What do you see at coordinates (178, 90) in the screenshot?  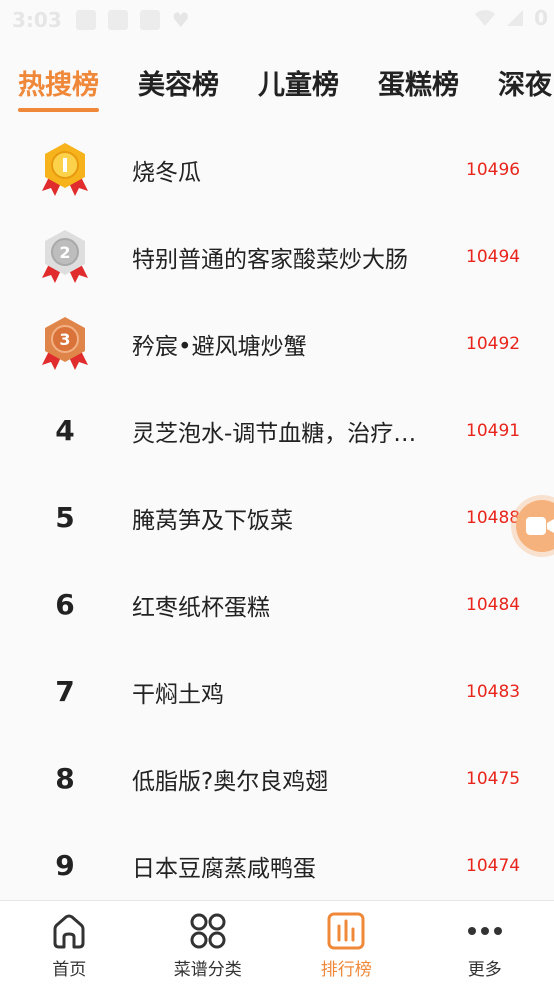 I see `tab-beauty: 美容榜` at bounding box center [178, 90].